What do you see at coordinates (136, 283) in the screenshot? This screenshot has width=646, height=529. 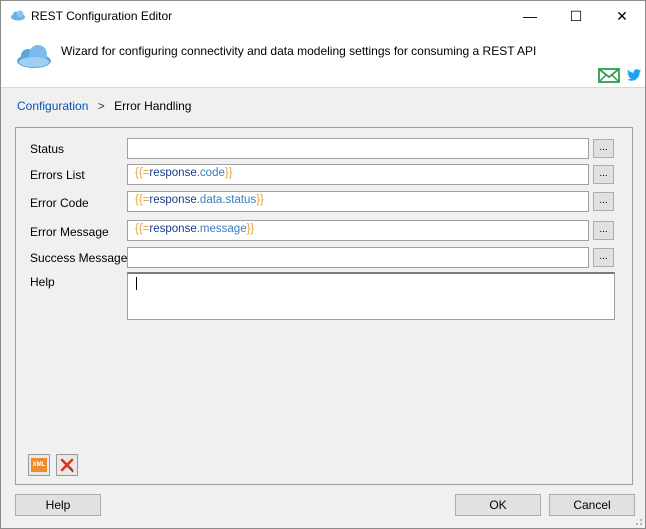 I see `text-caret` at bounding box center [136, 283].